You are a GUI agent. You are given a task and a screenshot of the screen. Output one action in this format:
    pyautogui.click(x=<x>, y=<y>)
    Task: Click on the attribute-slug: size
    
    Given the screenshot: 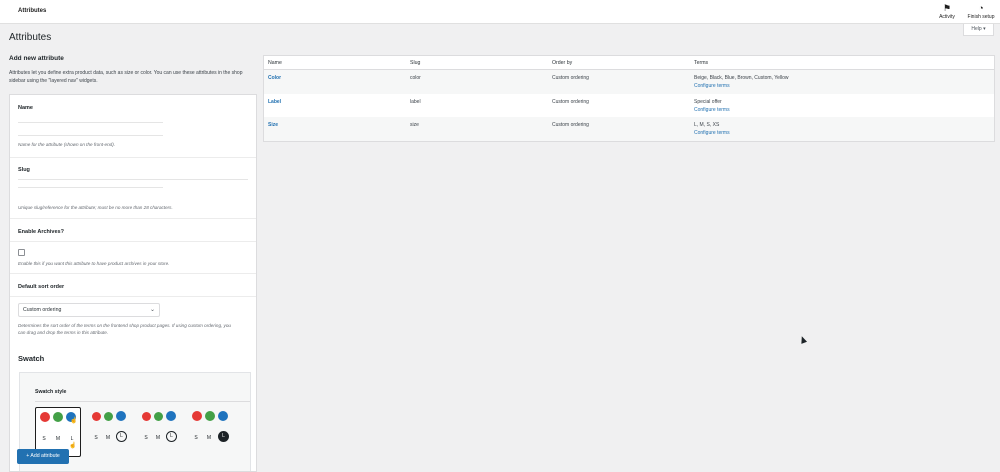 What is the action you would take?
    pyautogui.click(x=414, y=125)
    